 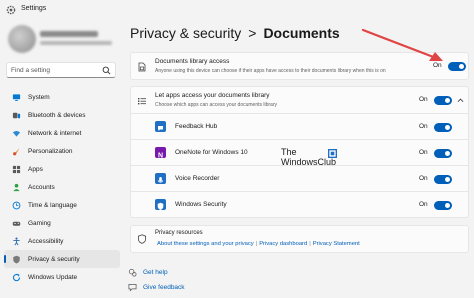 I want to click on list-icon, so click(x=142, y=101).